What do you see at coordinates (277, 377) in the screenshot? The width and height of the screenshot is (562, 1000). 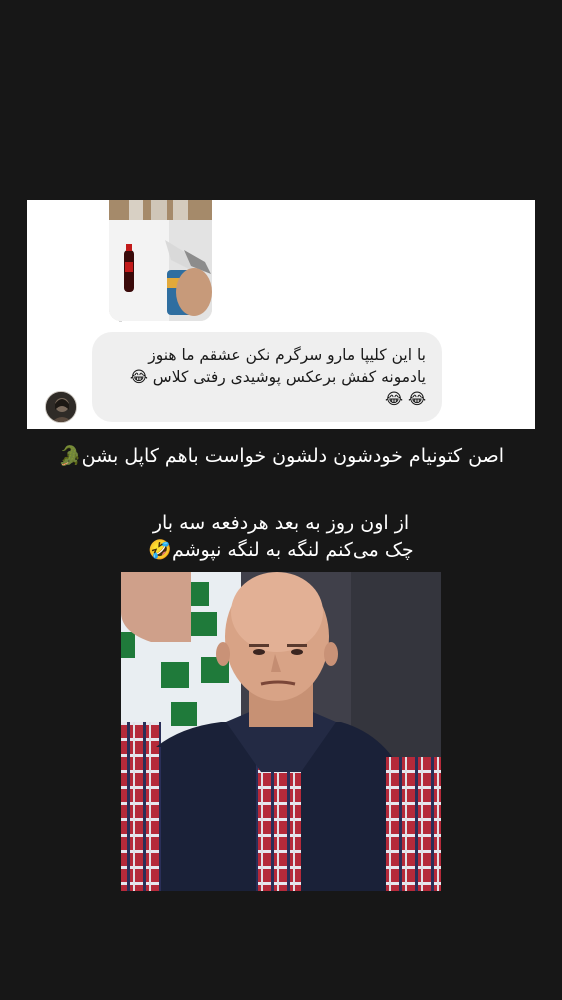 I see `message-line-2: یادمونه کفش برعکس پوشیدی رفتی کلاس 😂` at bounding box center [277, 377].